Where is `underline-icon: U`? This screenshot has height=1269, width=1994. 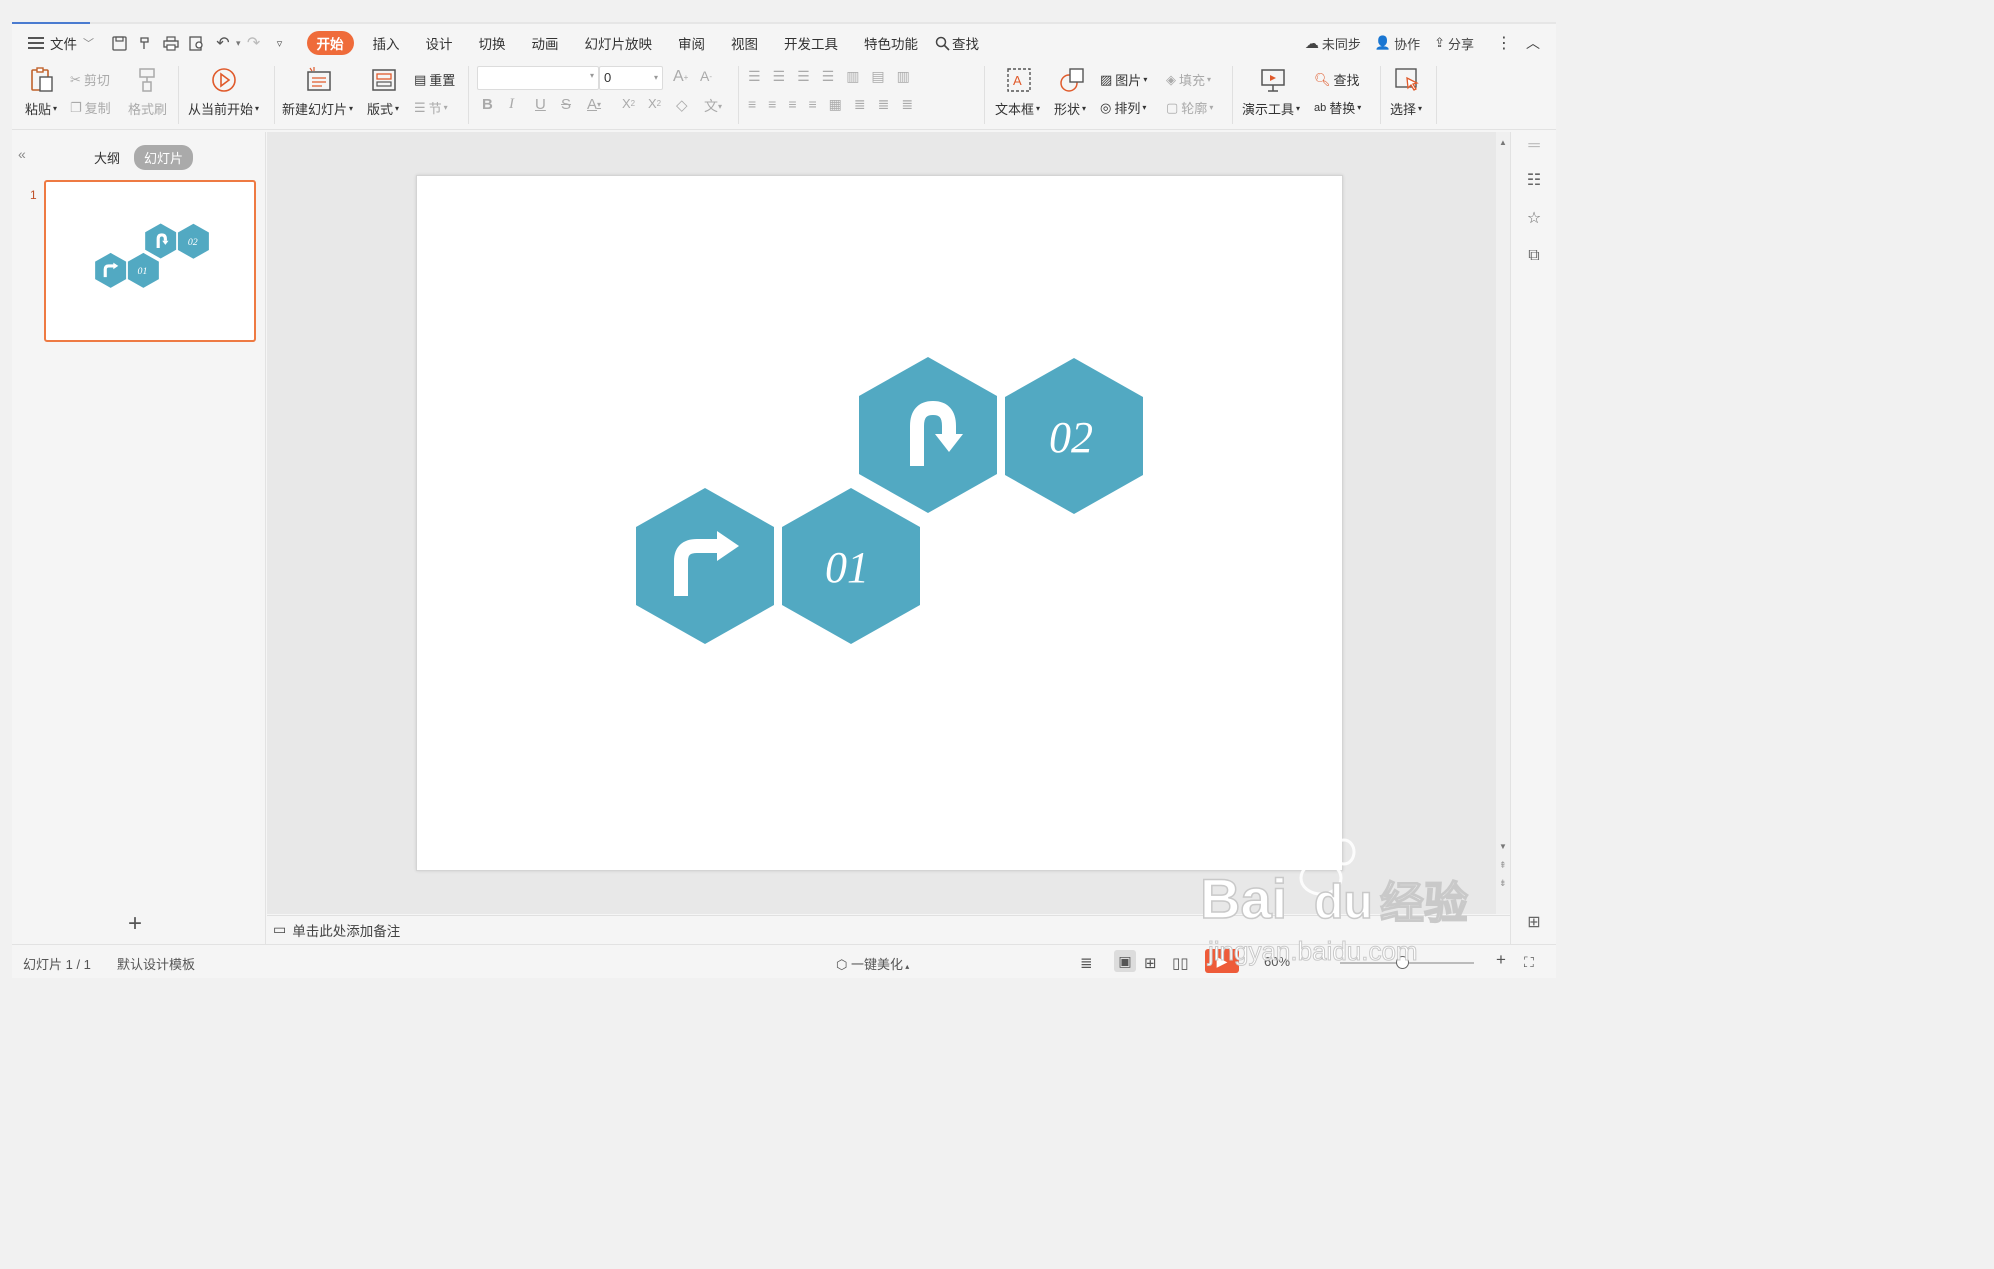
underline-icon: U is located at coordinates (540, 104).